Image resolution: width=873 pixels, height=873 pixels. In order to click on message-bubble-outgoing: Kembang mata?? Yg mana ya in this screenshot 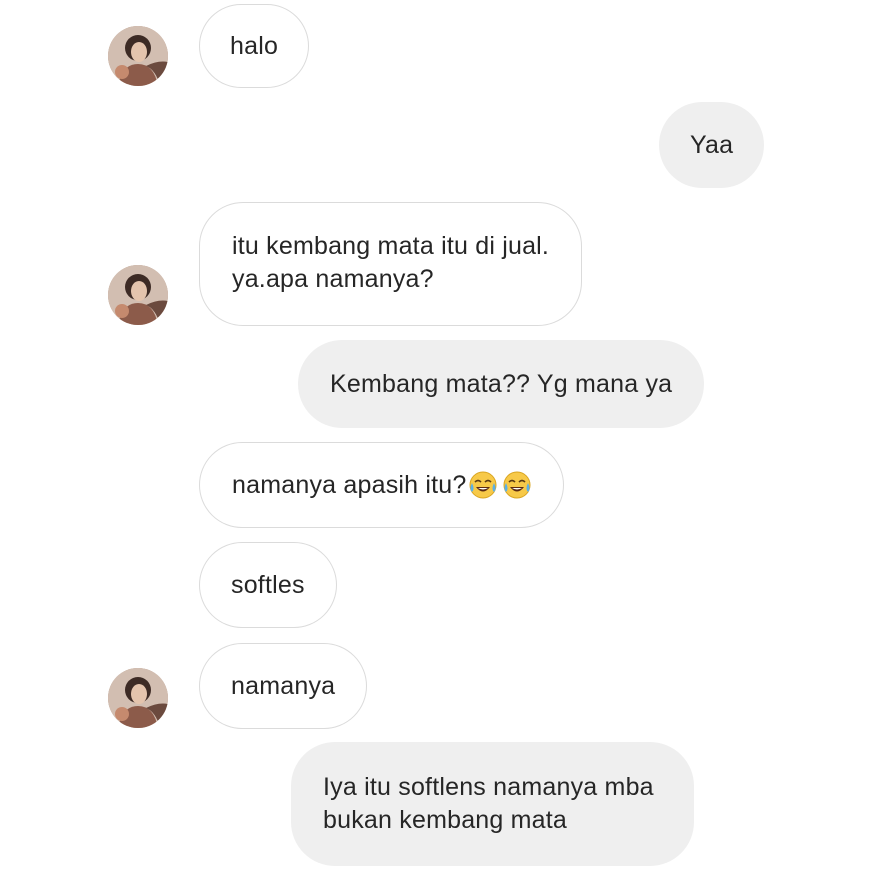, I will do `click(501, 384)`.